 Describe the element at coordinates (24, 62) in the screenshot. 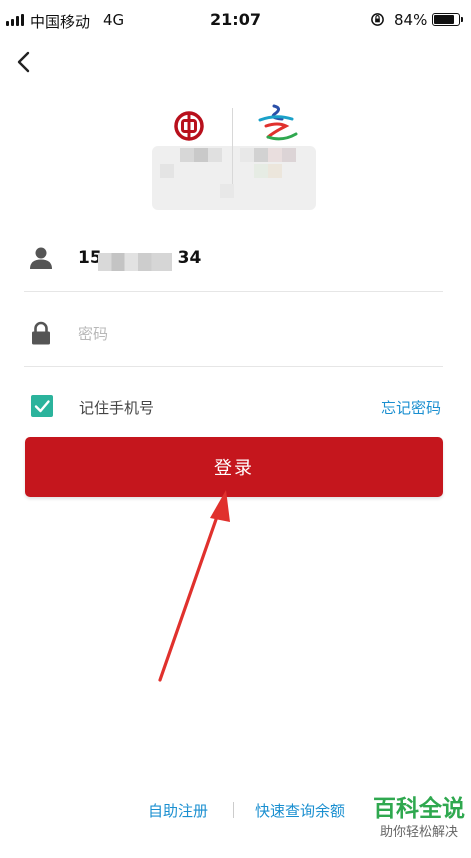

I see `back-chevron-icon` at that location.